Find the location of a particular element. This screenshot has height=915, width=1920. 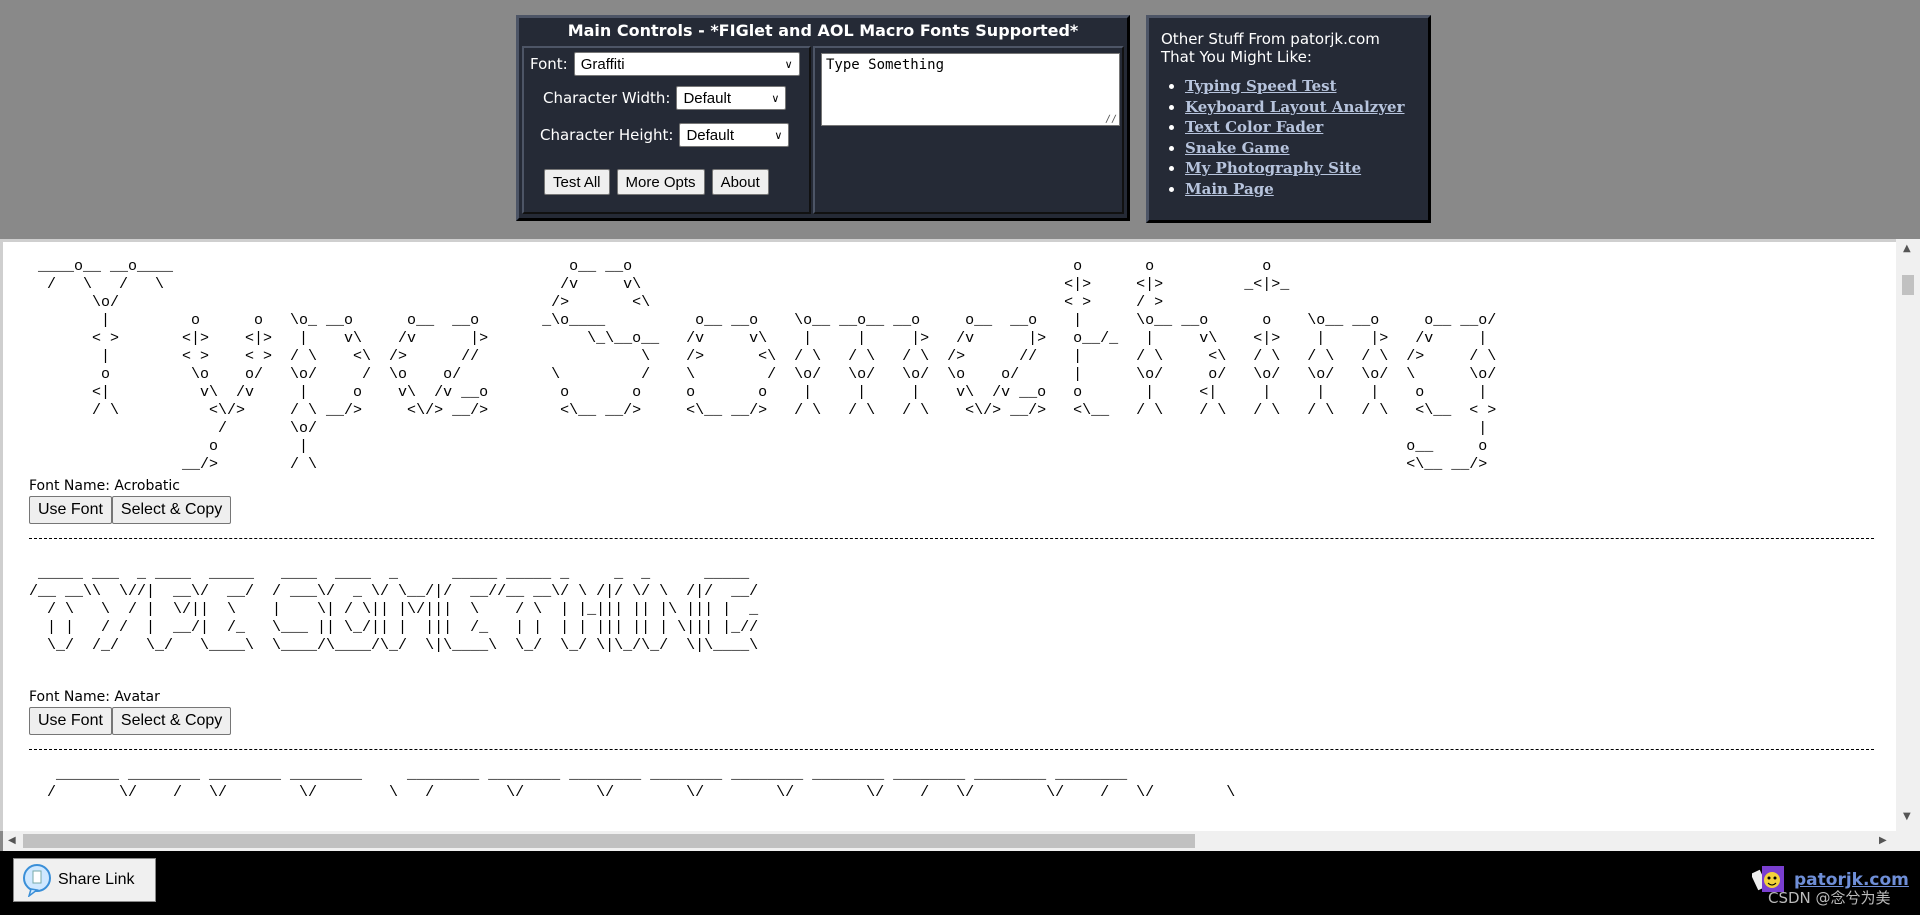

other-stuff-heading-2: That You Might Like: is located at coordinates (1236, 57).